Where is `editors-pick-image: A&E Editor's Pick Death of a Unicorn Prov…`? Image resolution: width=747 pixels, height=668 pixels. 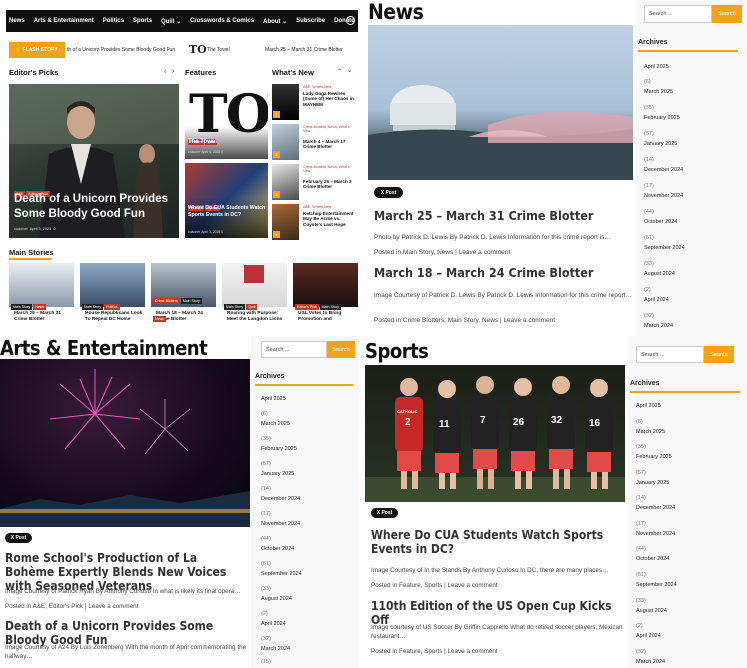 editors-pick-image: A&E Editor's Pick Death of a Unicorn Prov… is located at coordinates (94, 161).